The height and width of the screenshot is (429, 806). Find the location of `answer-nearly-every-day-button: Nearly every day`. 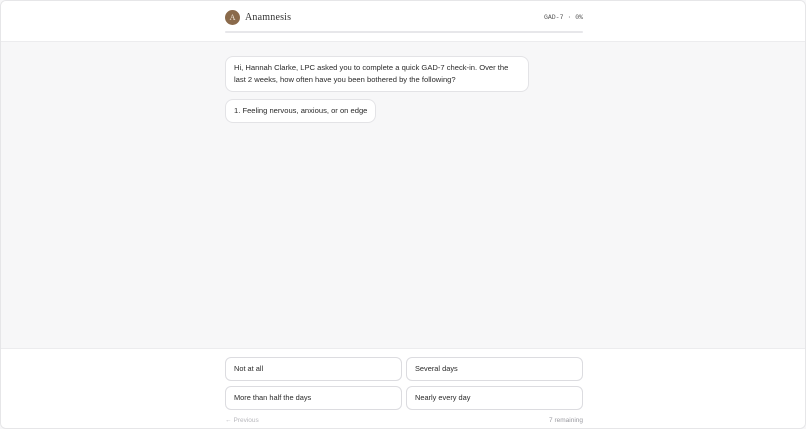

answer-nearly-every-day-button: Nearly every day is located at coordinates (494, 398).